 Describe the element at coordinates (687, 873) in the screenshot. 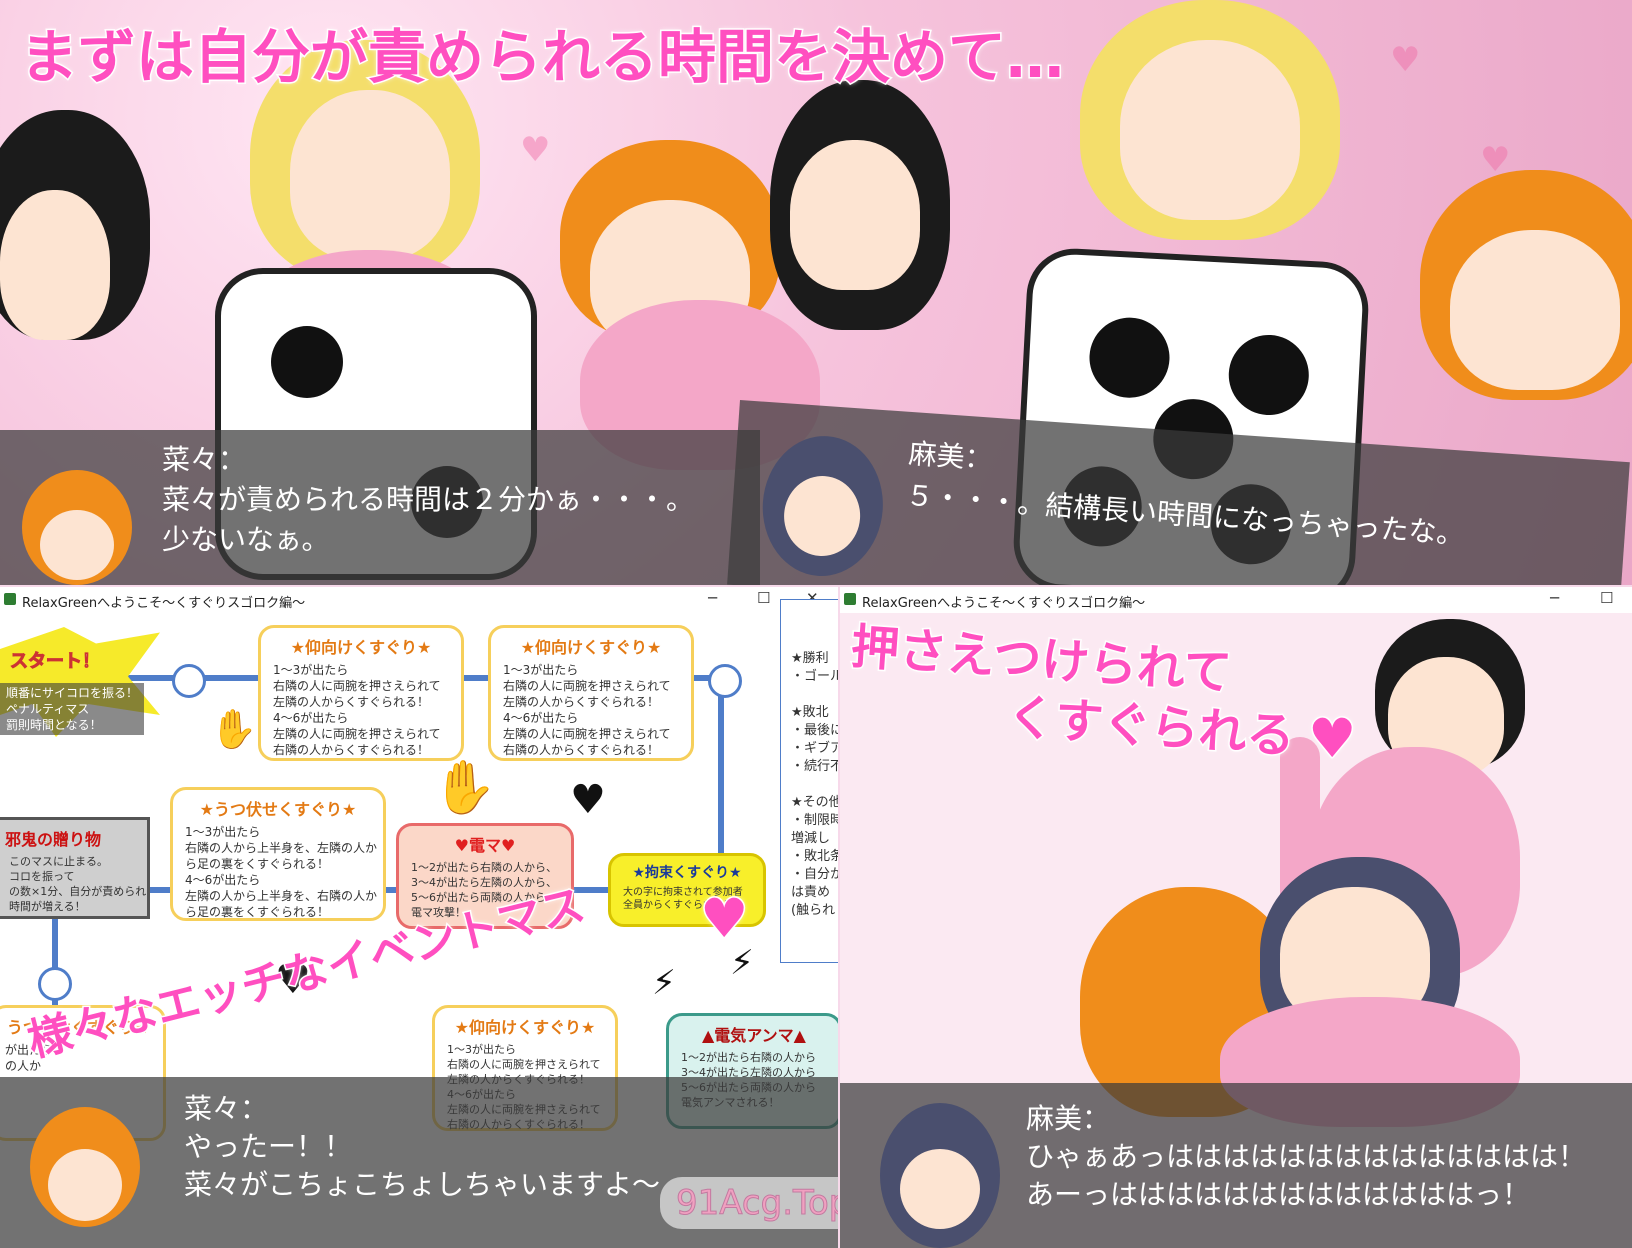

I see `card-title: ★拘束くすぐり★` at that location.